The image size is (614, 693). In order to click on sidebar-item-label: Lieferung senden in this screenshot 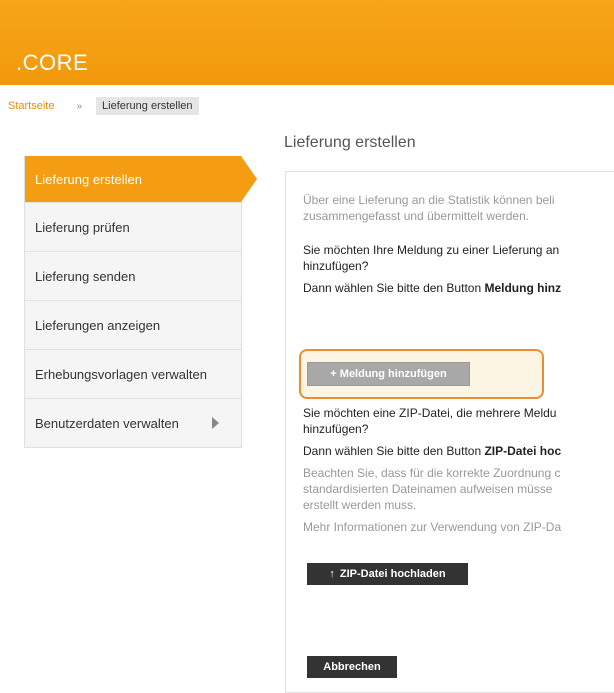, I will do `click(85, 276)`.